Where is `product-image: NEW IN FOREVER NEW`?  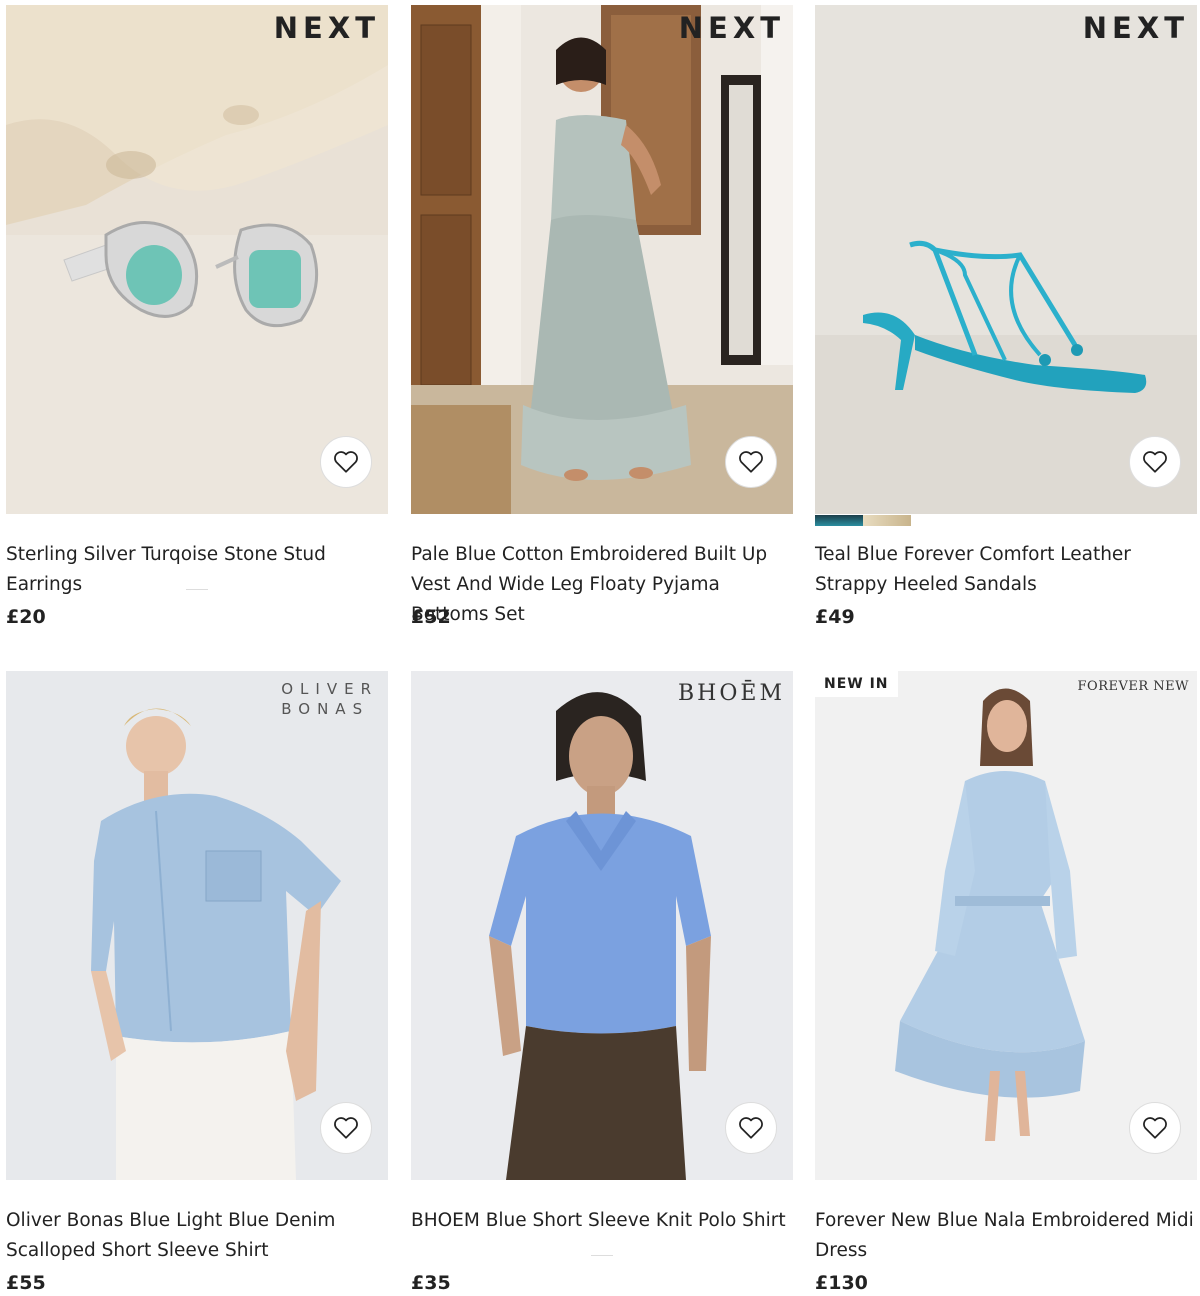 product-image: NEW IN FOREVER NEW is located at coordinates (1006, 925).